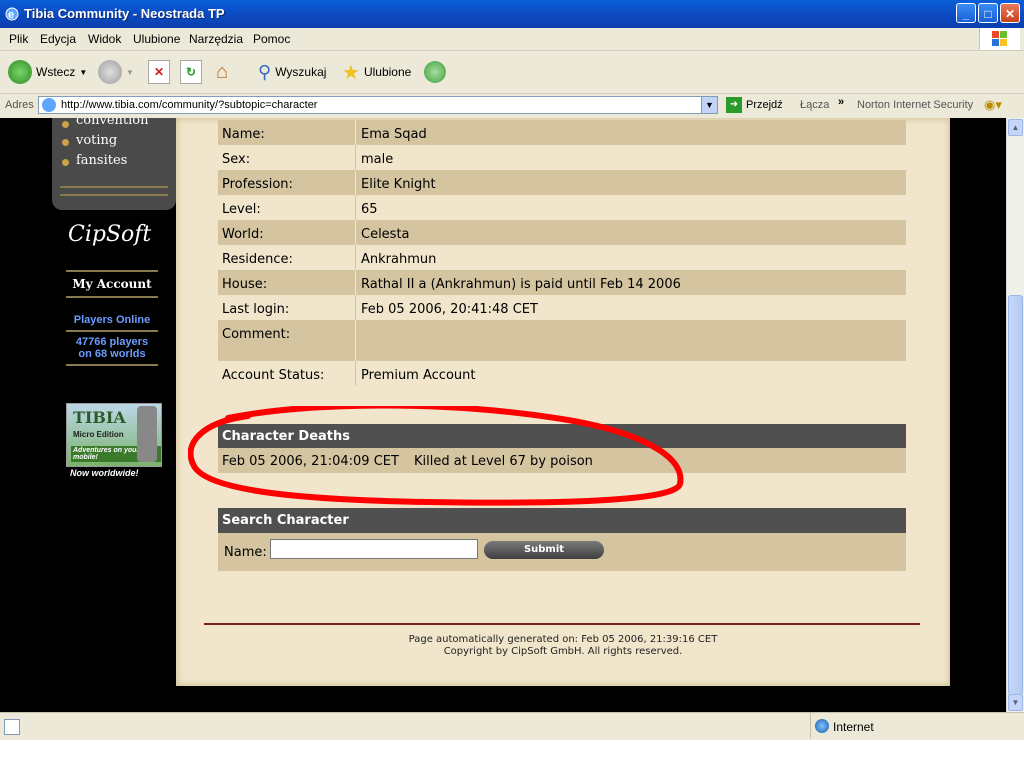 The height and width of the screenshot is (768, 1024). Describe the element at coordinates (385, 234) in the screenshot. I see `row-value: Celesta` at that location.